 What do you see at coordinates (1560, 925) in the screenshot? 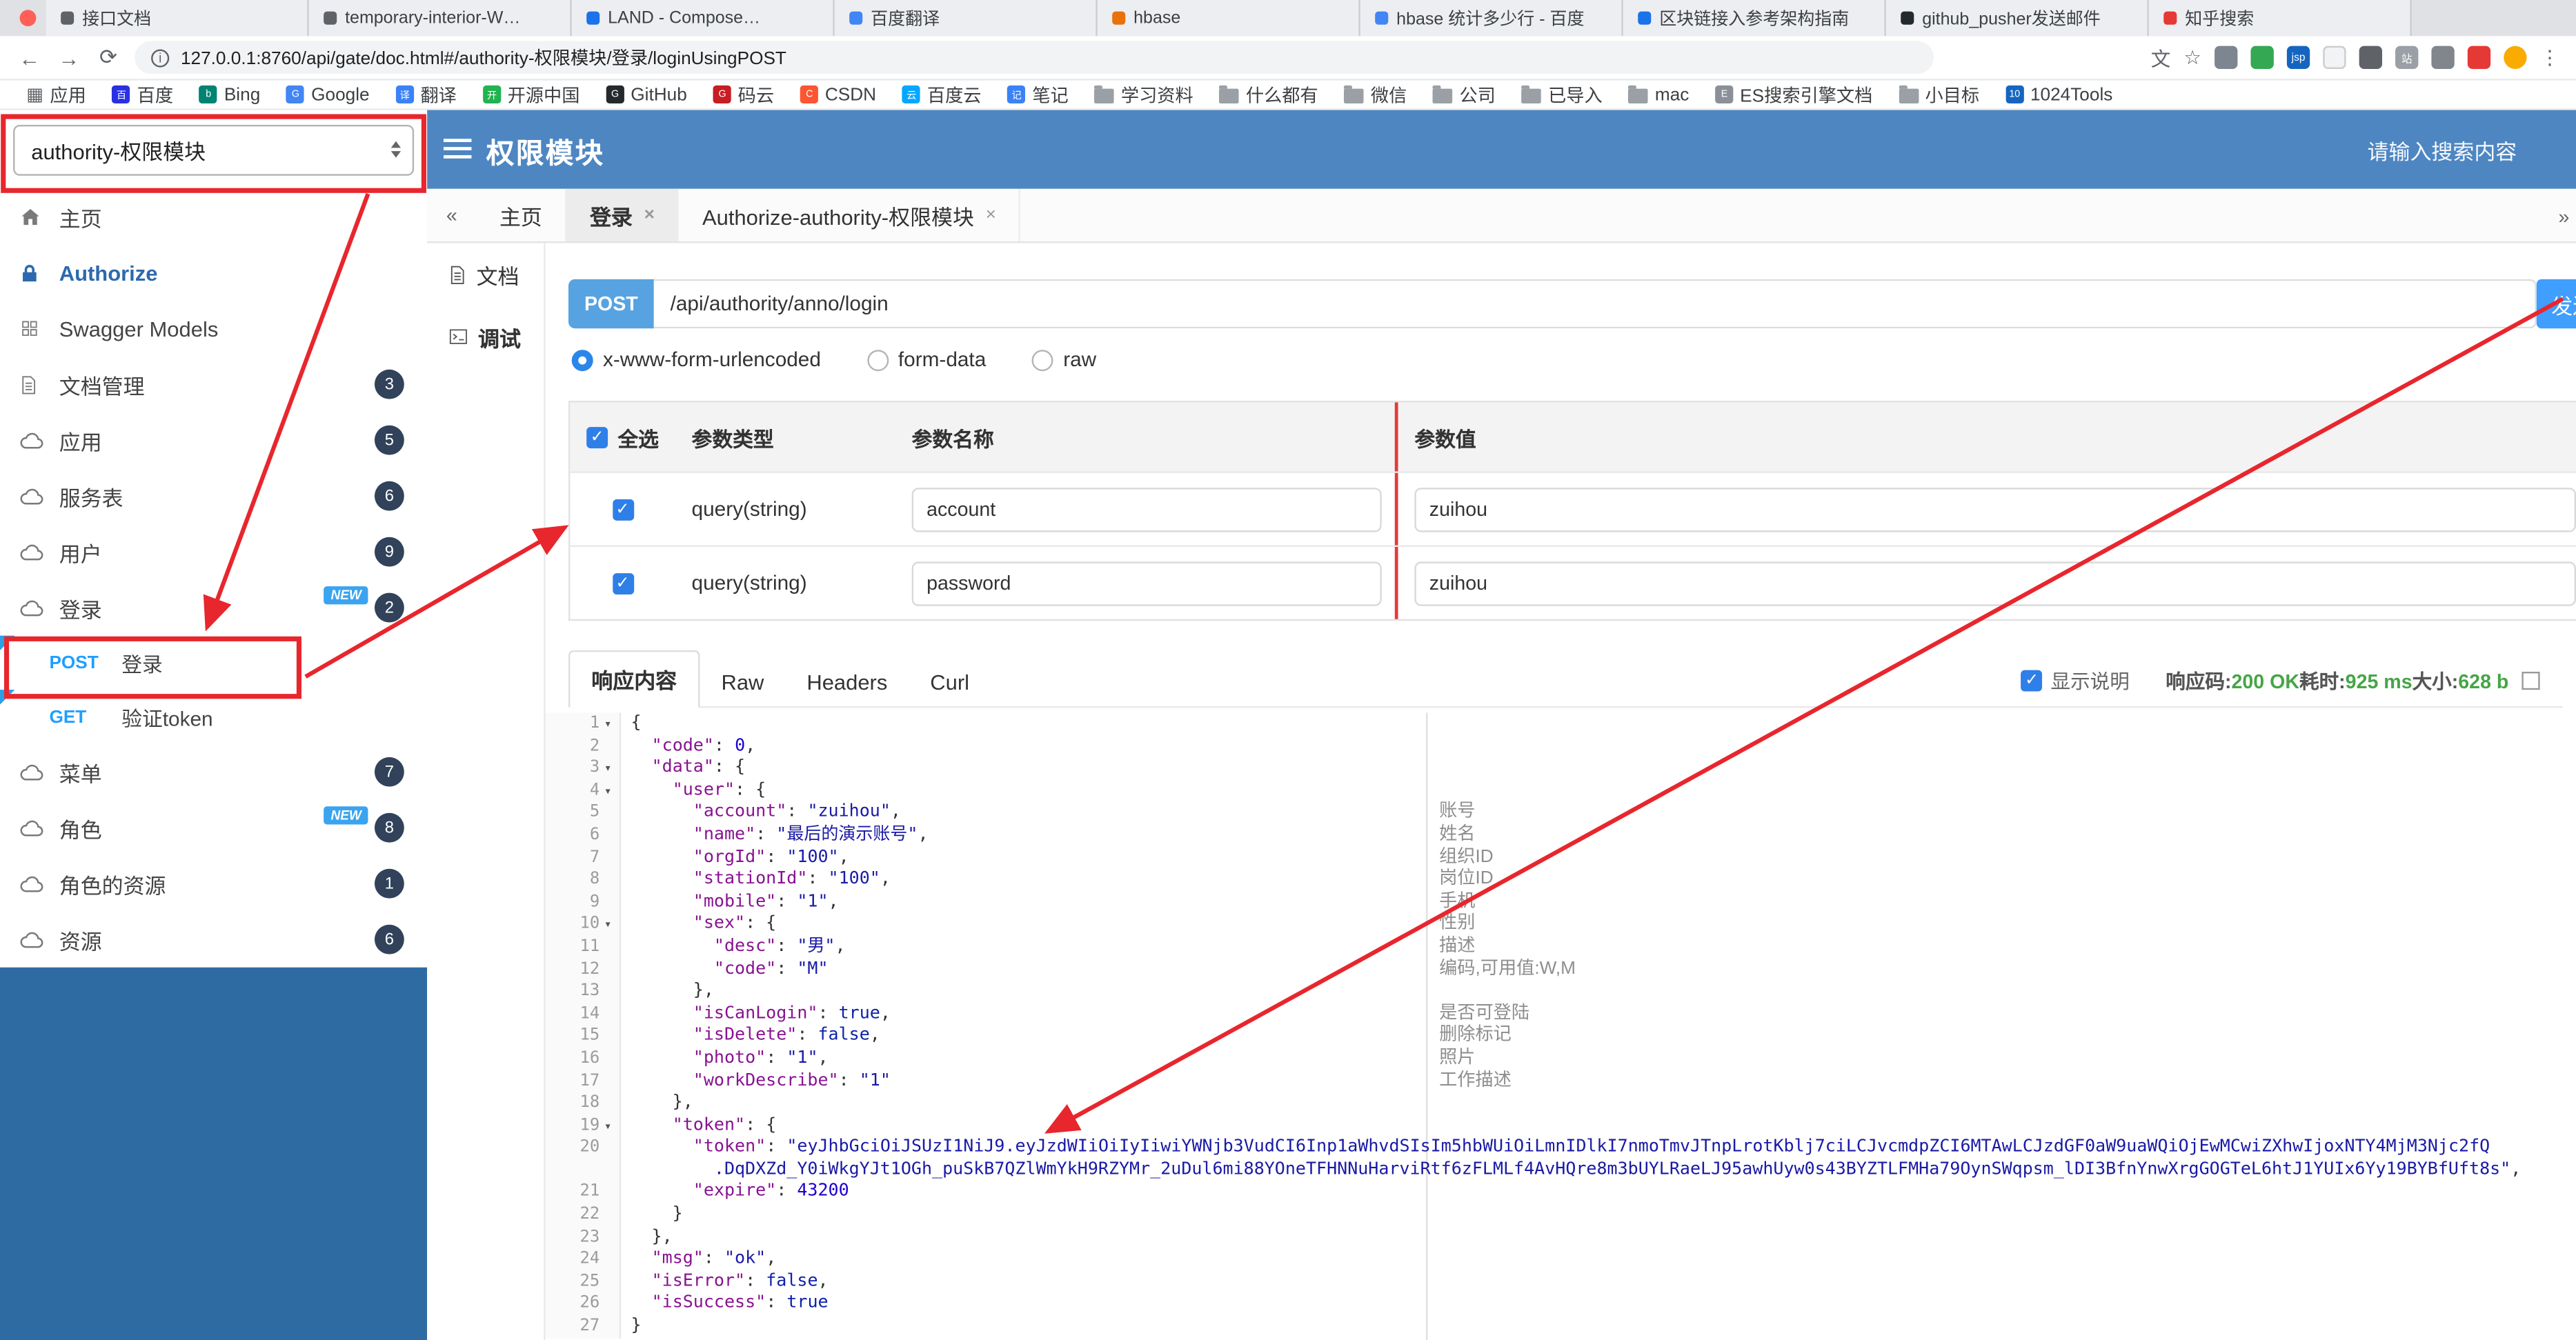
I see `code-line: 10 ▾ "sex": {` at bounding box center [1560, 925].